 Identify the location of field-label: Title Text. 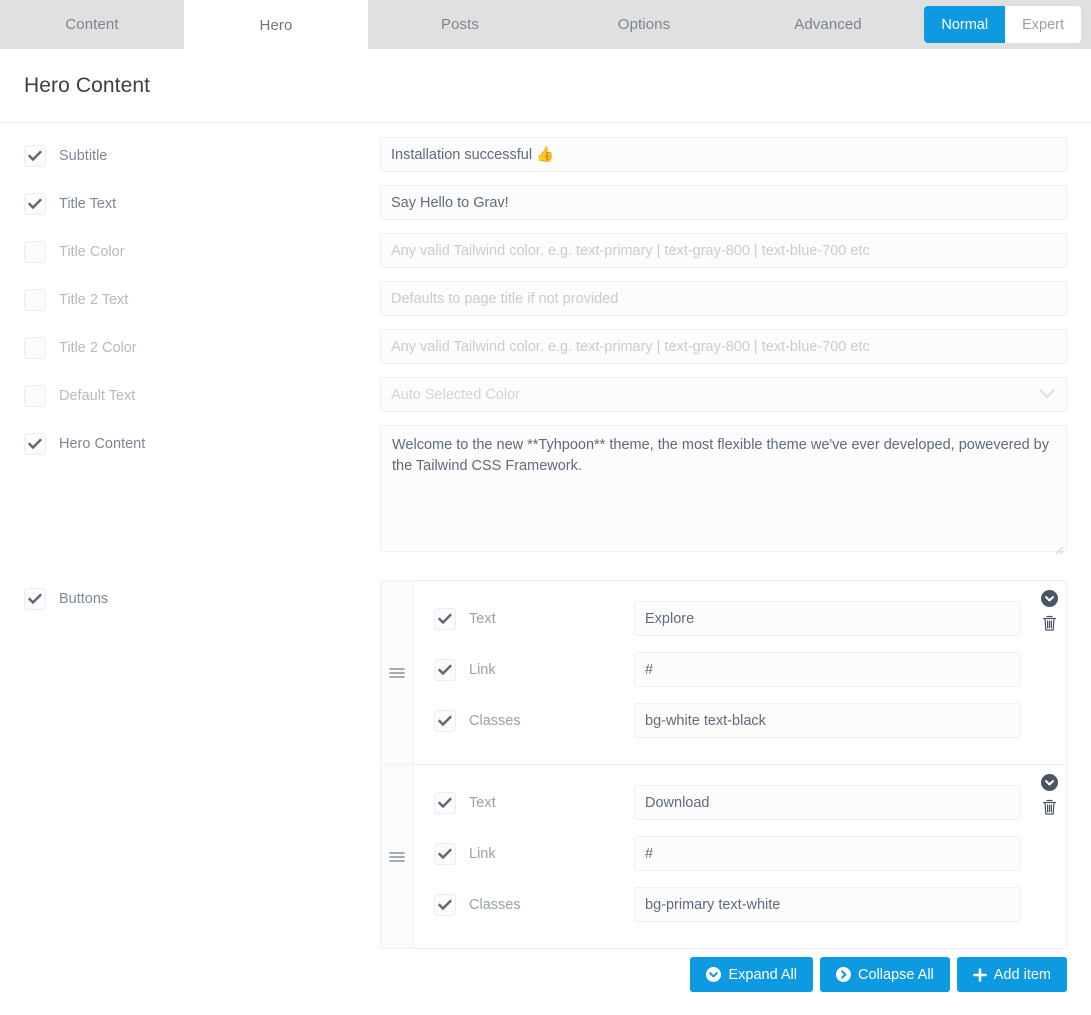
(88, 203).